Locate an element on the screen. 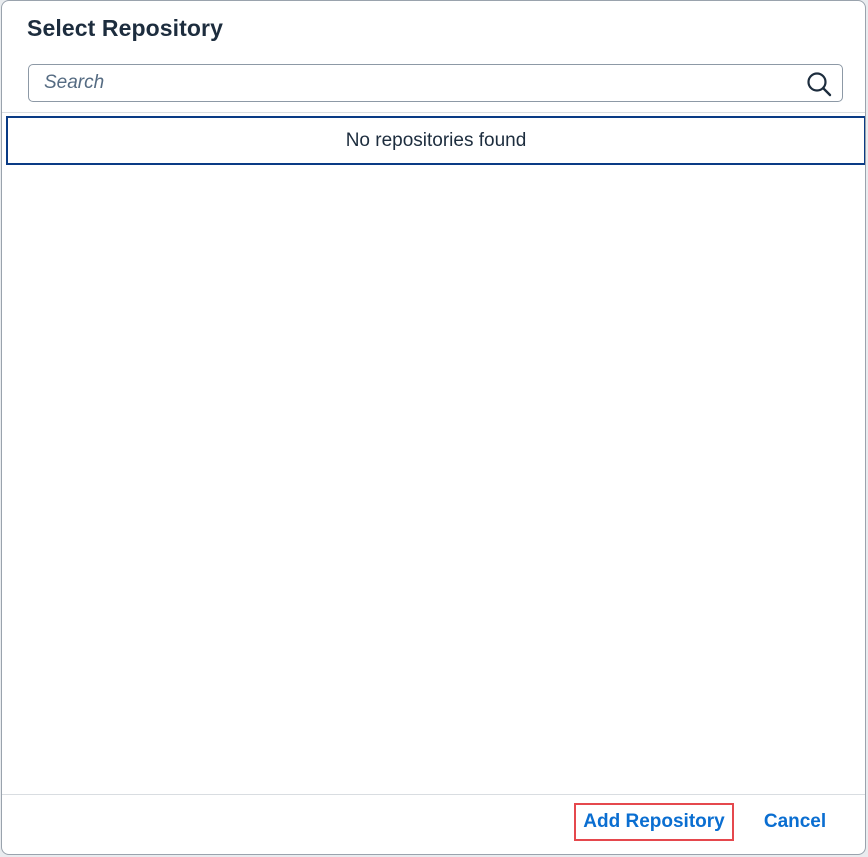 The width and height of the screenshot is (868, 857). add-repository-button: Add Repository is located at coordinates (654, 822).